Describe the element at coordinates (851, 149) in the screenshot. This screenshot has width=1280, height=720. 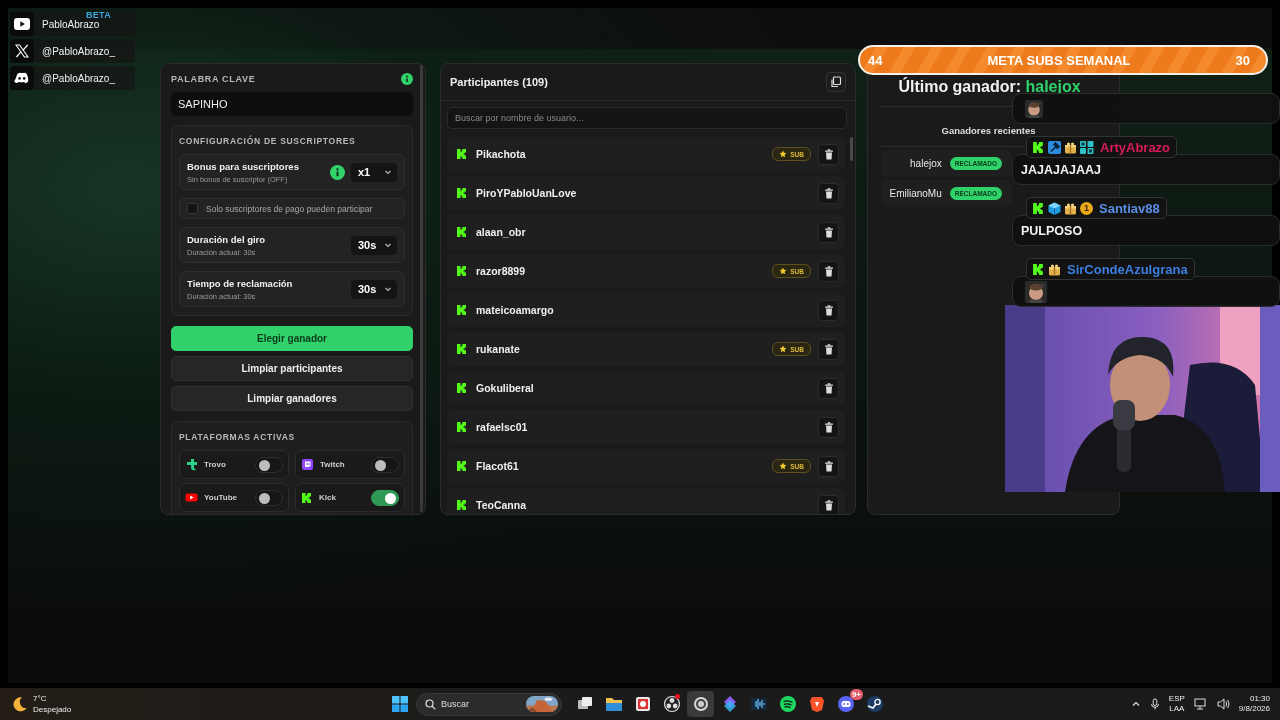
I see `scrollbar` at that location.